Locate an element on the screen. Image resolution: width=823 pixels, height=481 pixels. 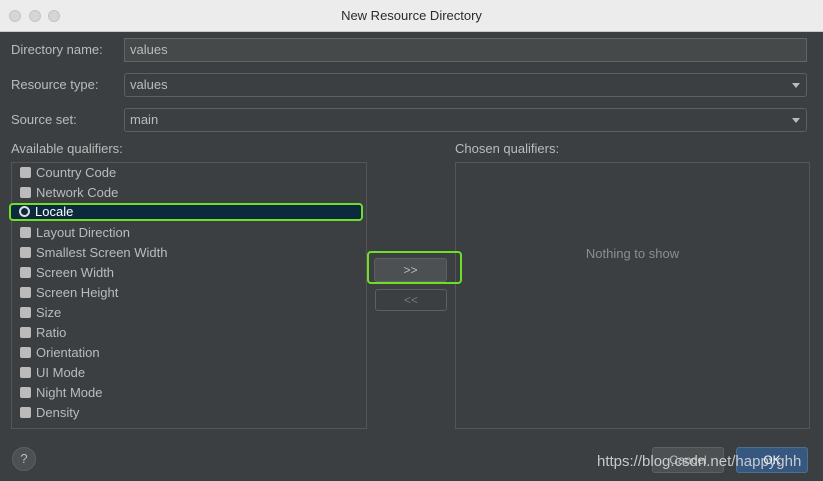
list-item-label: Layout Direction is located at coordinates (83, 232).